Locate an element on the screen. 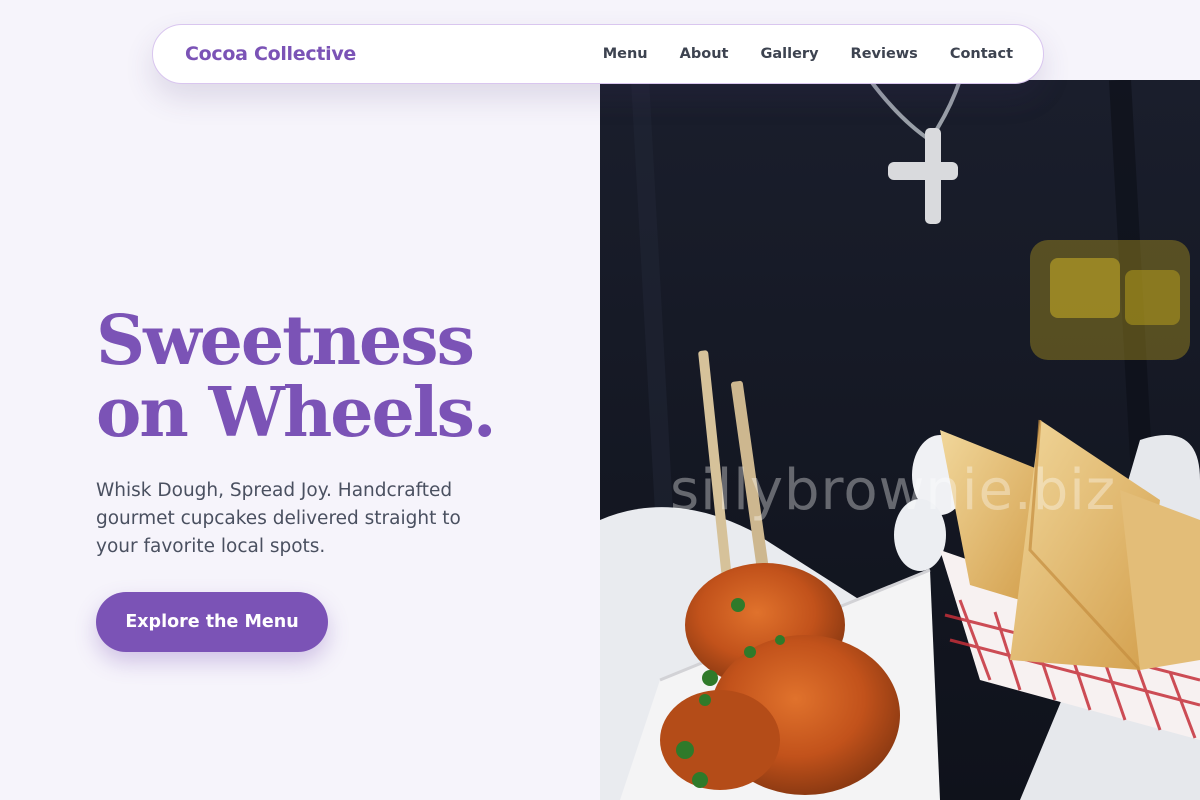 This screenshot has width=1200, height=800. nav-link-about: About is located at coordinates (704, 54).